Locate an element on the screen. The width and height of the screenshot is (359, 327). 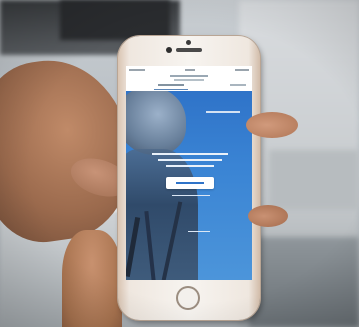
carrier-indicator is located at coordinates (137, 69).